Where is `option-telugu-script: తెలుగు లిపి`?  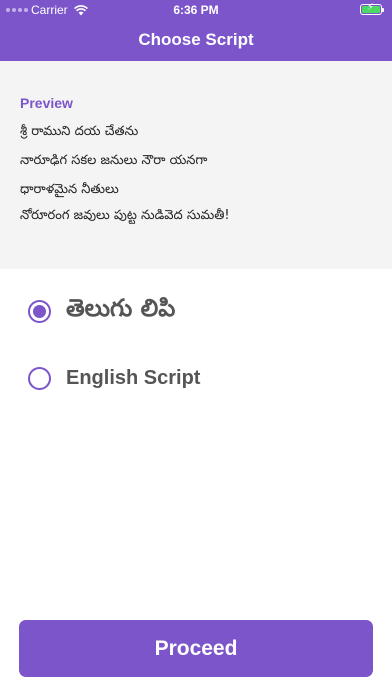
option-telugu-script: తెలుగు లిపి is located at coordinates (102, 310).